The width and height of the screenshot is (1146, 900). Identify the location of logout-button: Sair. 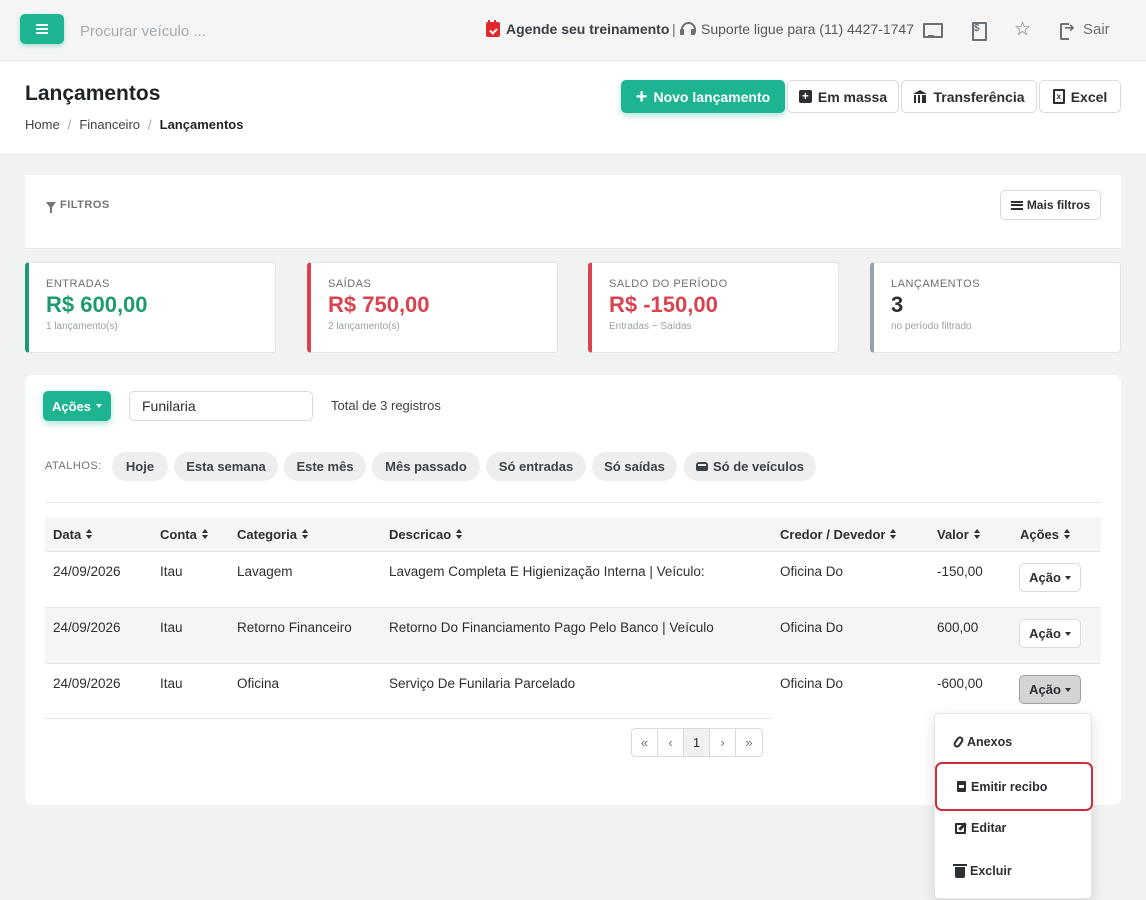
(1085, 30).